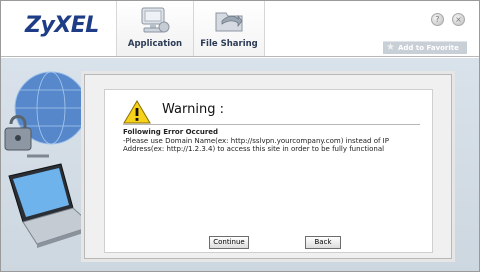  Describe the element at coordinates (446, 20) in the screenshot. I see `window-controls: ? ×` at that location.